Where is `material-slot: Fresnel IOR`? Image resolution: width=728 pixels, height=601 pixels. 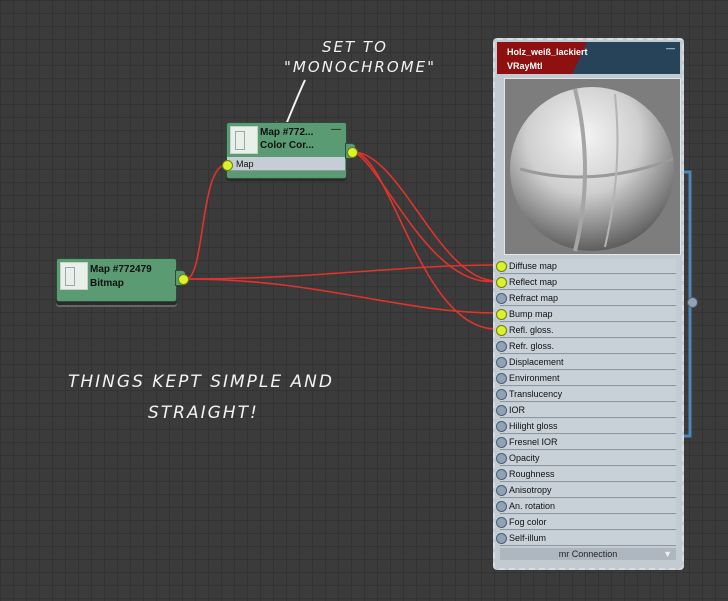 material-slot: Fresnel IOR is located at coordinates (586, 442).